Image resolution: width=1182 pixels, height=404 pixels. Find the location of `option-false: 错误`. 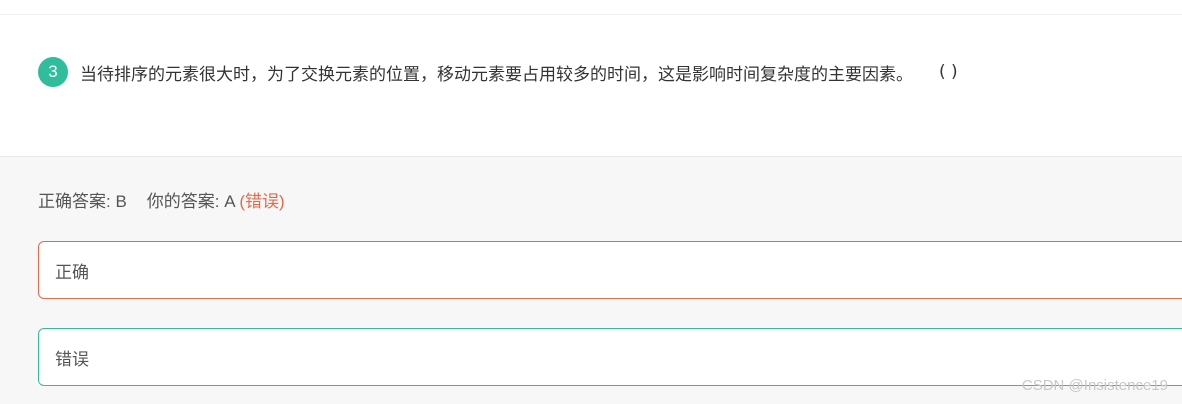

option-false: 错误 is located at coordinates (610, 357).